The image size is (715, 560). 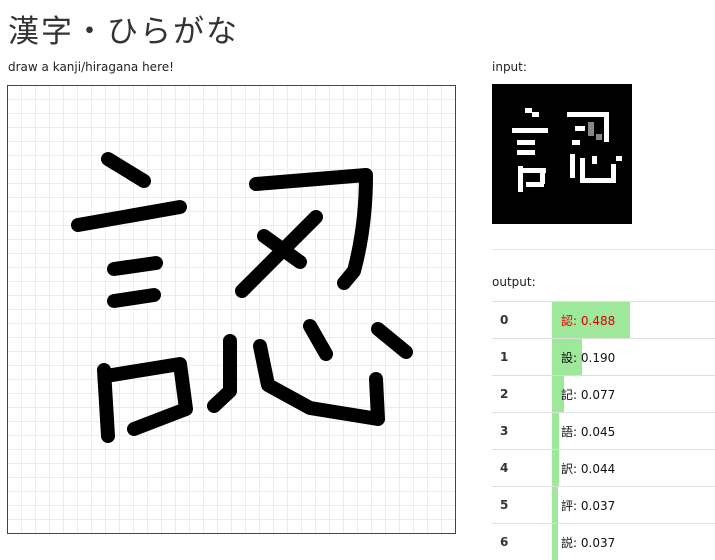 I want to click on result-cell: 語: 0.045, so click(x=633, y=431).